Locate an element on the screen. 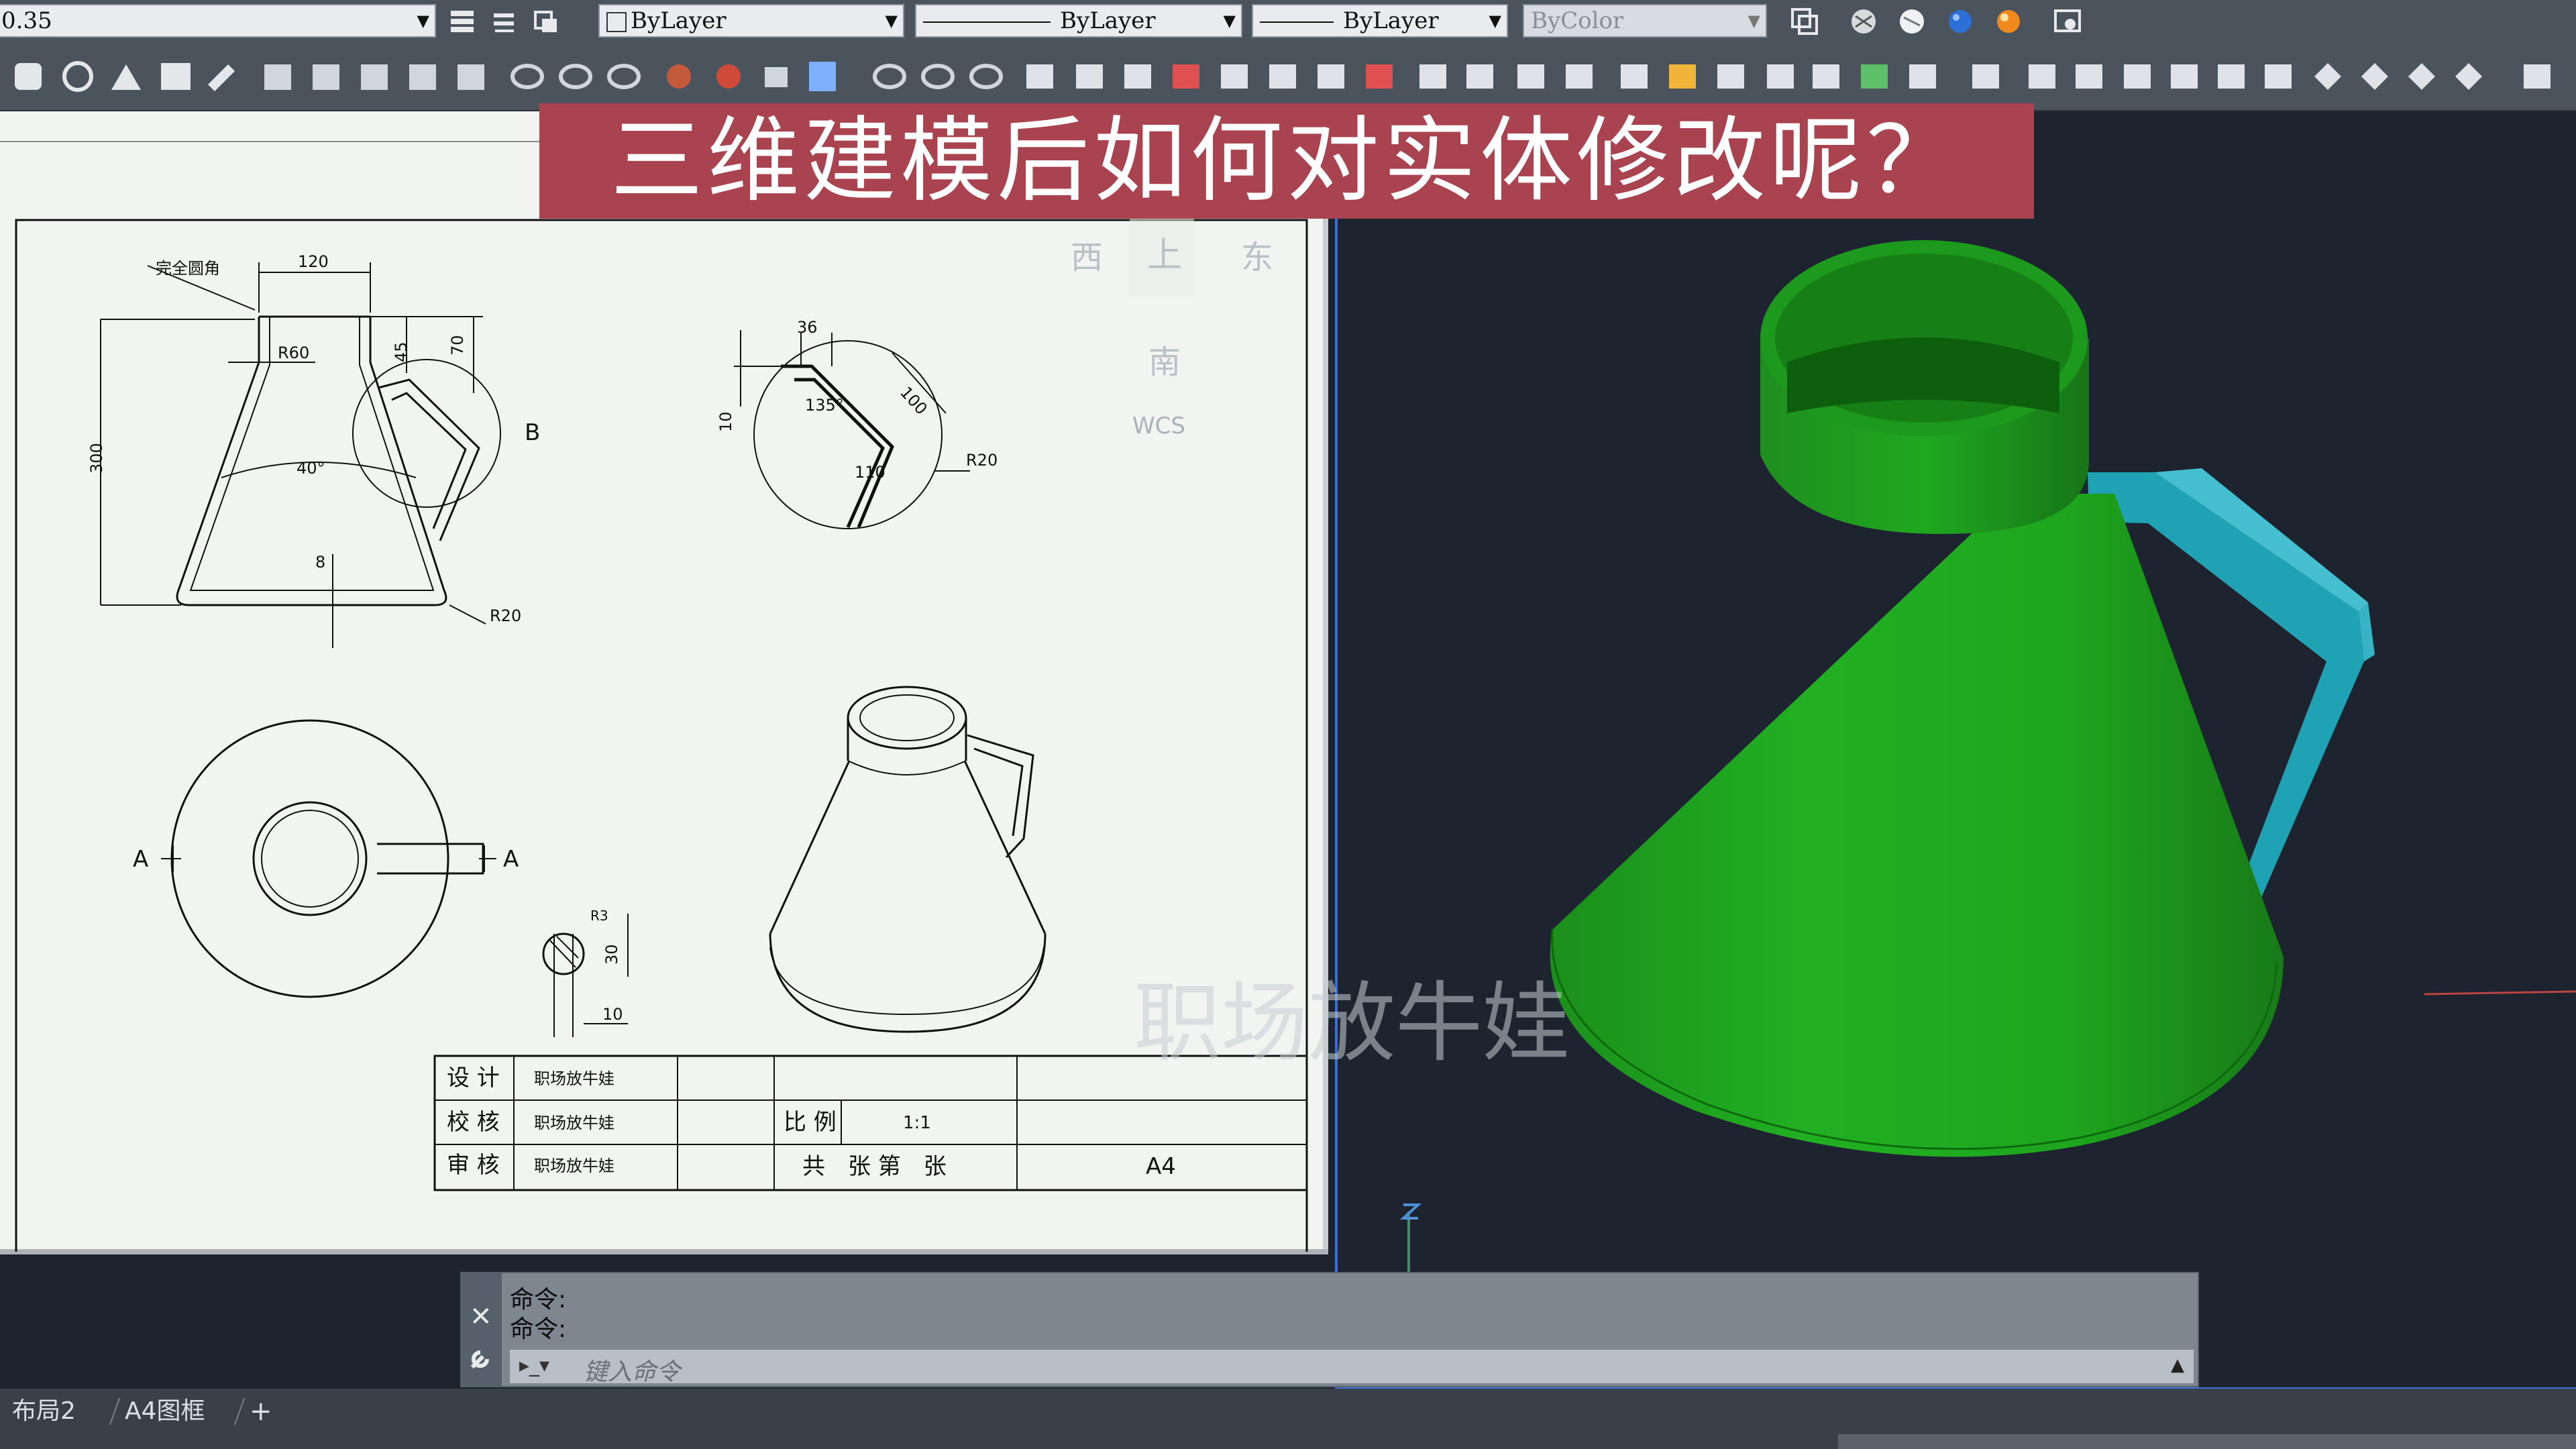 The width and height of the screenshot is (2576, 1449). copy-faces-icon is located at coordinates (1331, 76).